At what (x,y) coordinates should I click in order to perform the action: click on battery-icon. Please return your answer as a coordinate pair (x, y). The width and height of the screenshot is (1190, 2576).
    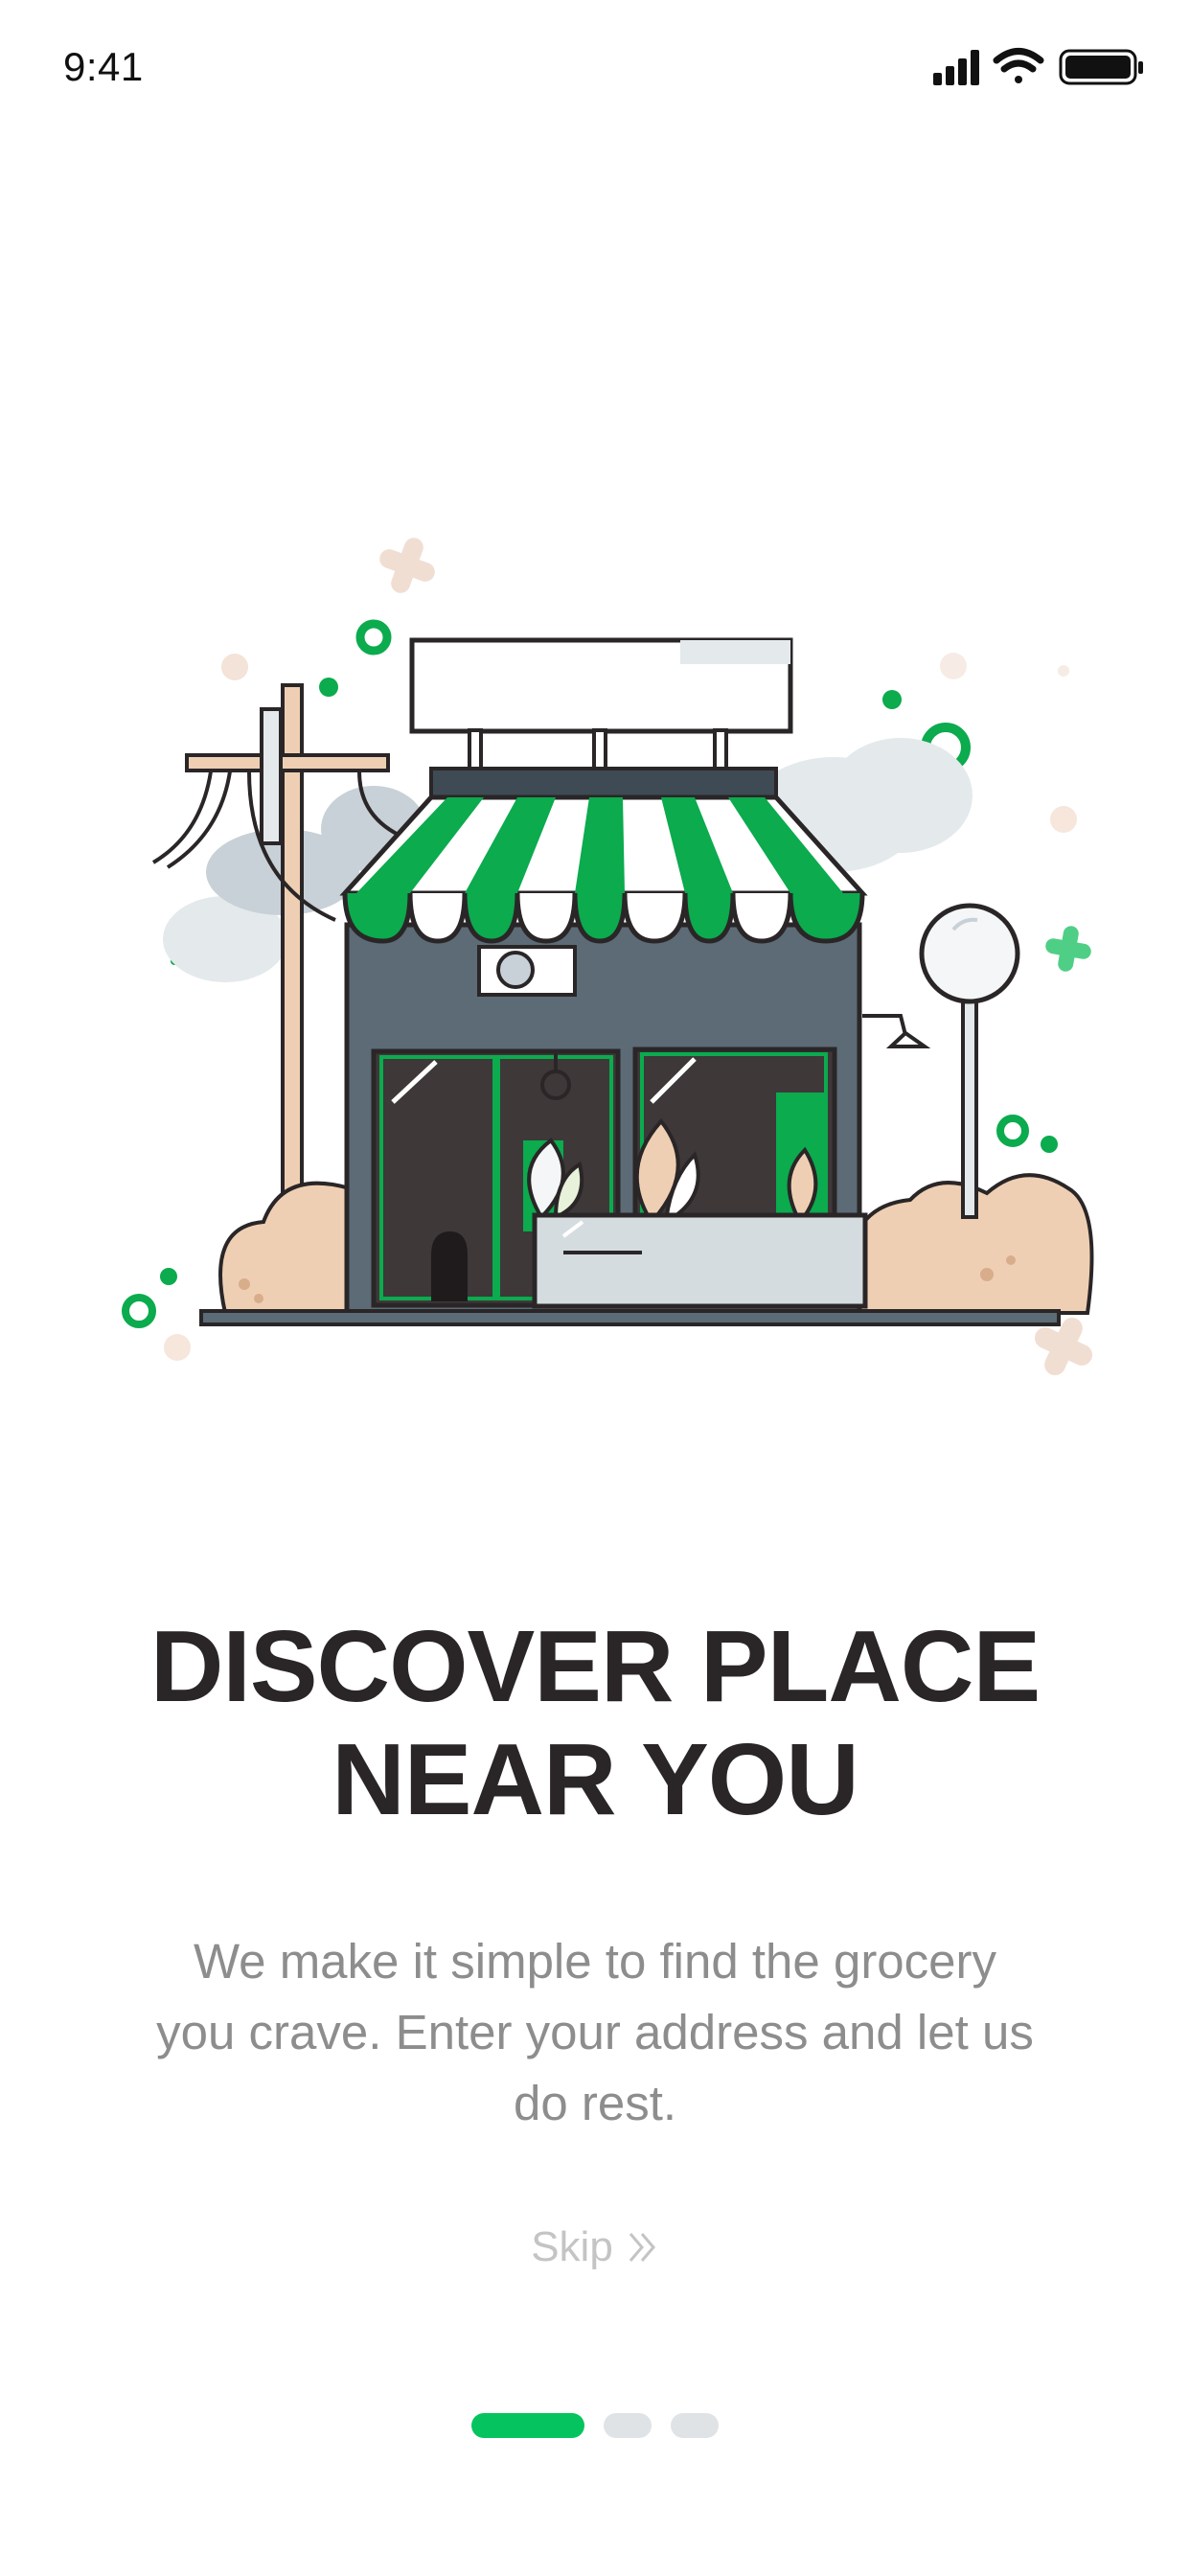
    Looking at the image, I should click on (1101, 67).